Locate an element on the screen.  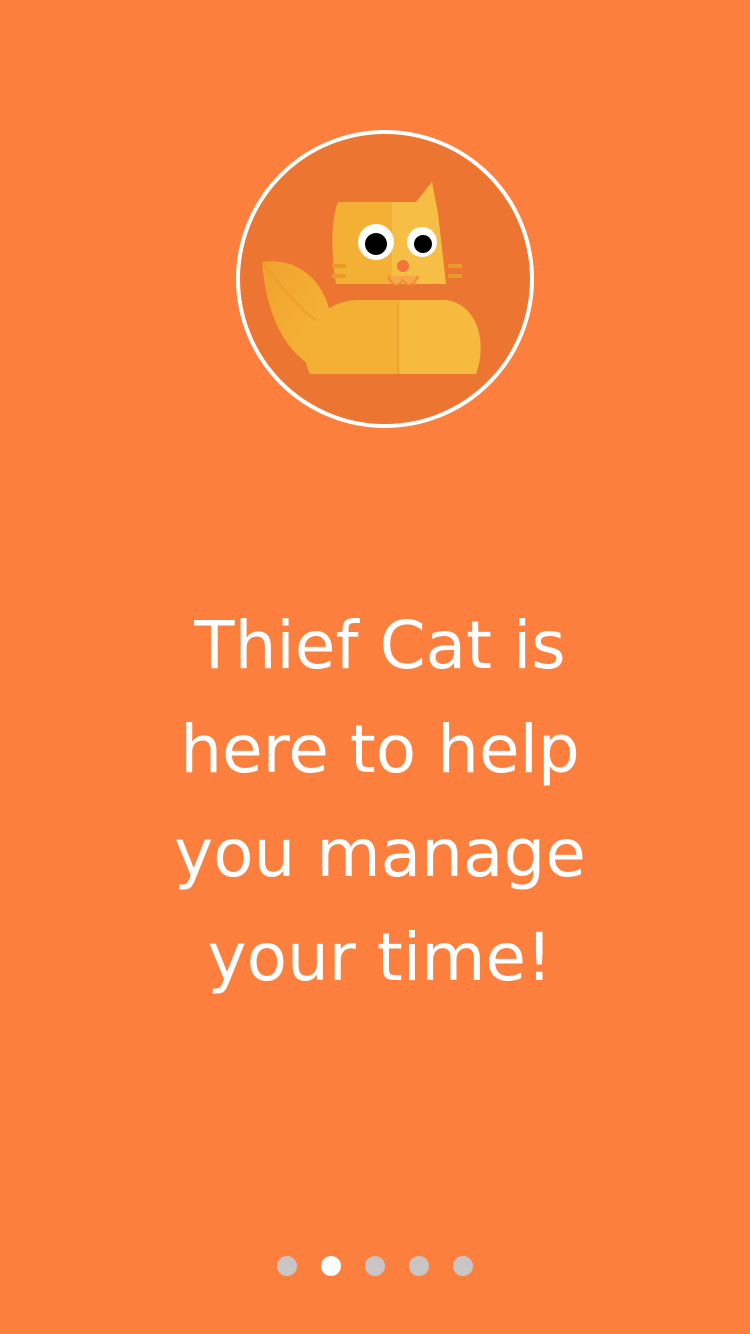
message-line: you manage is located at coordinates (380, 853).